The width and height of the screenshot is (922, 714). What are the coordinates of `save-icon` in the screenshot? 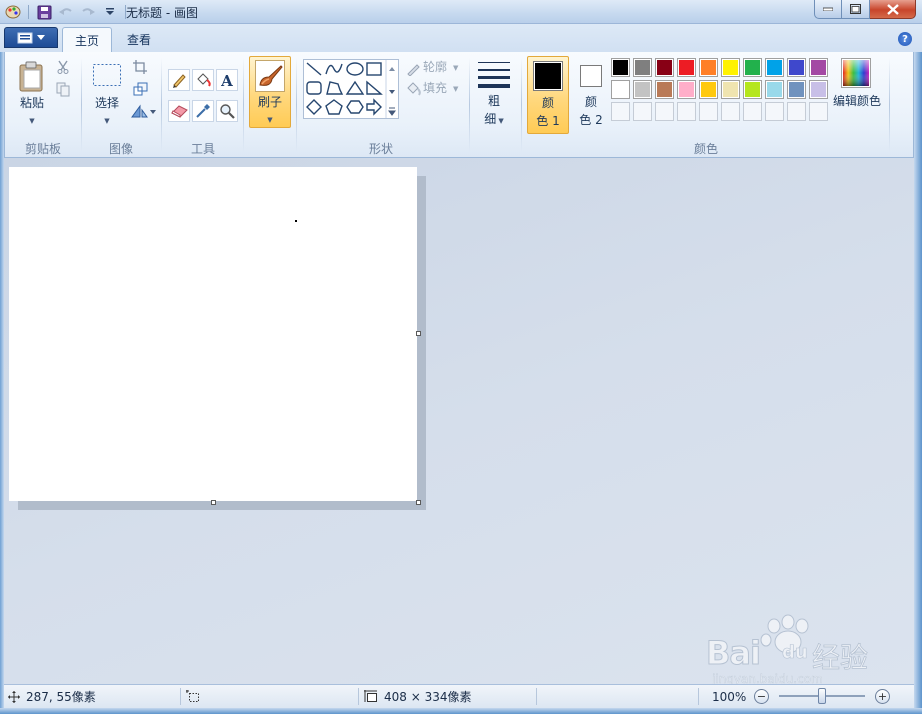 It's located at (44, 12).